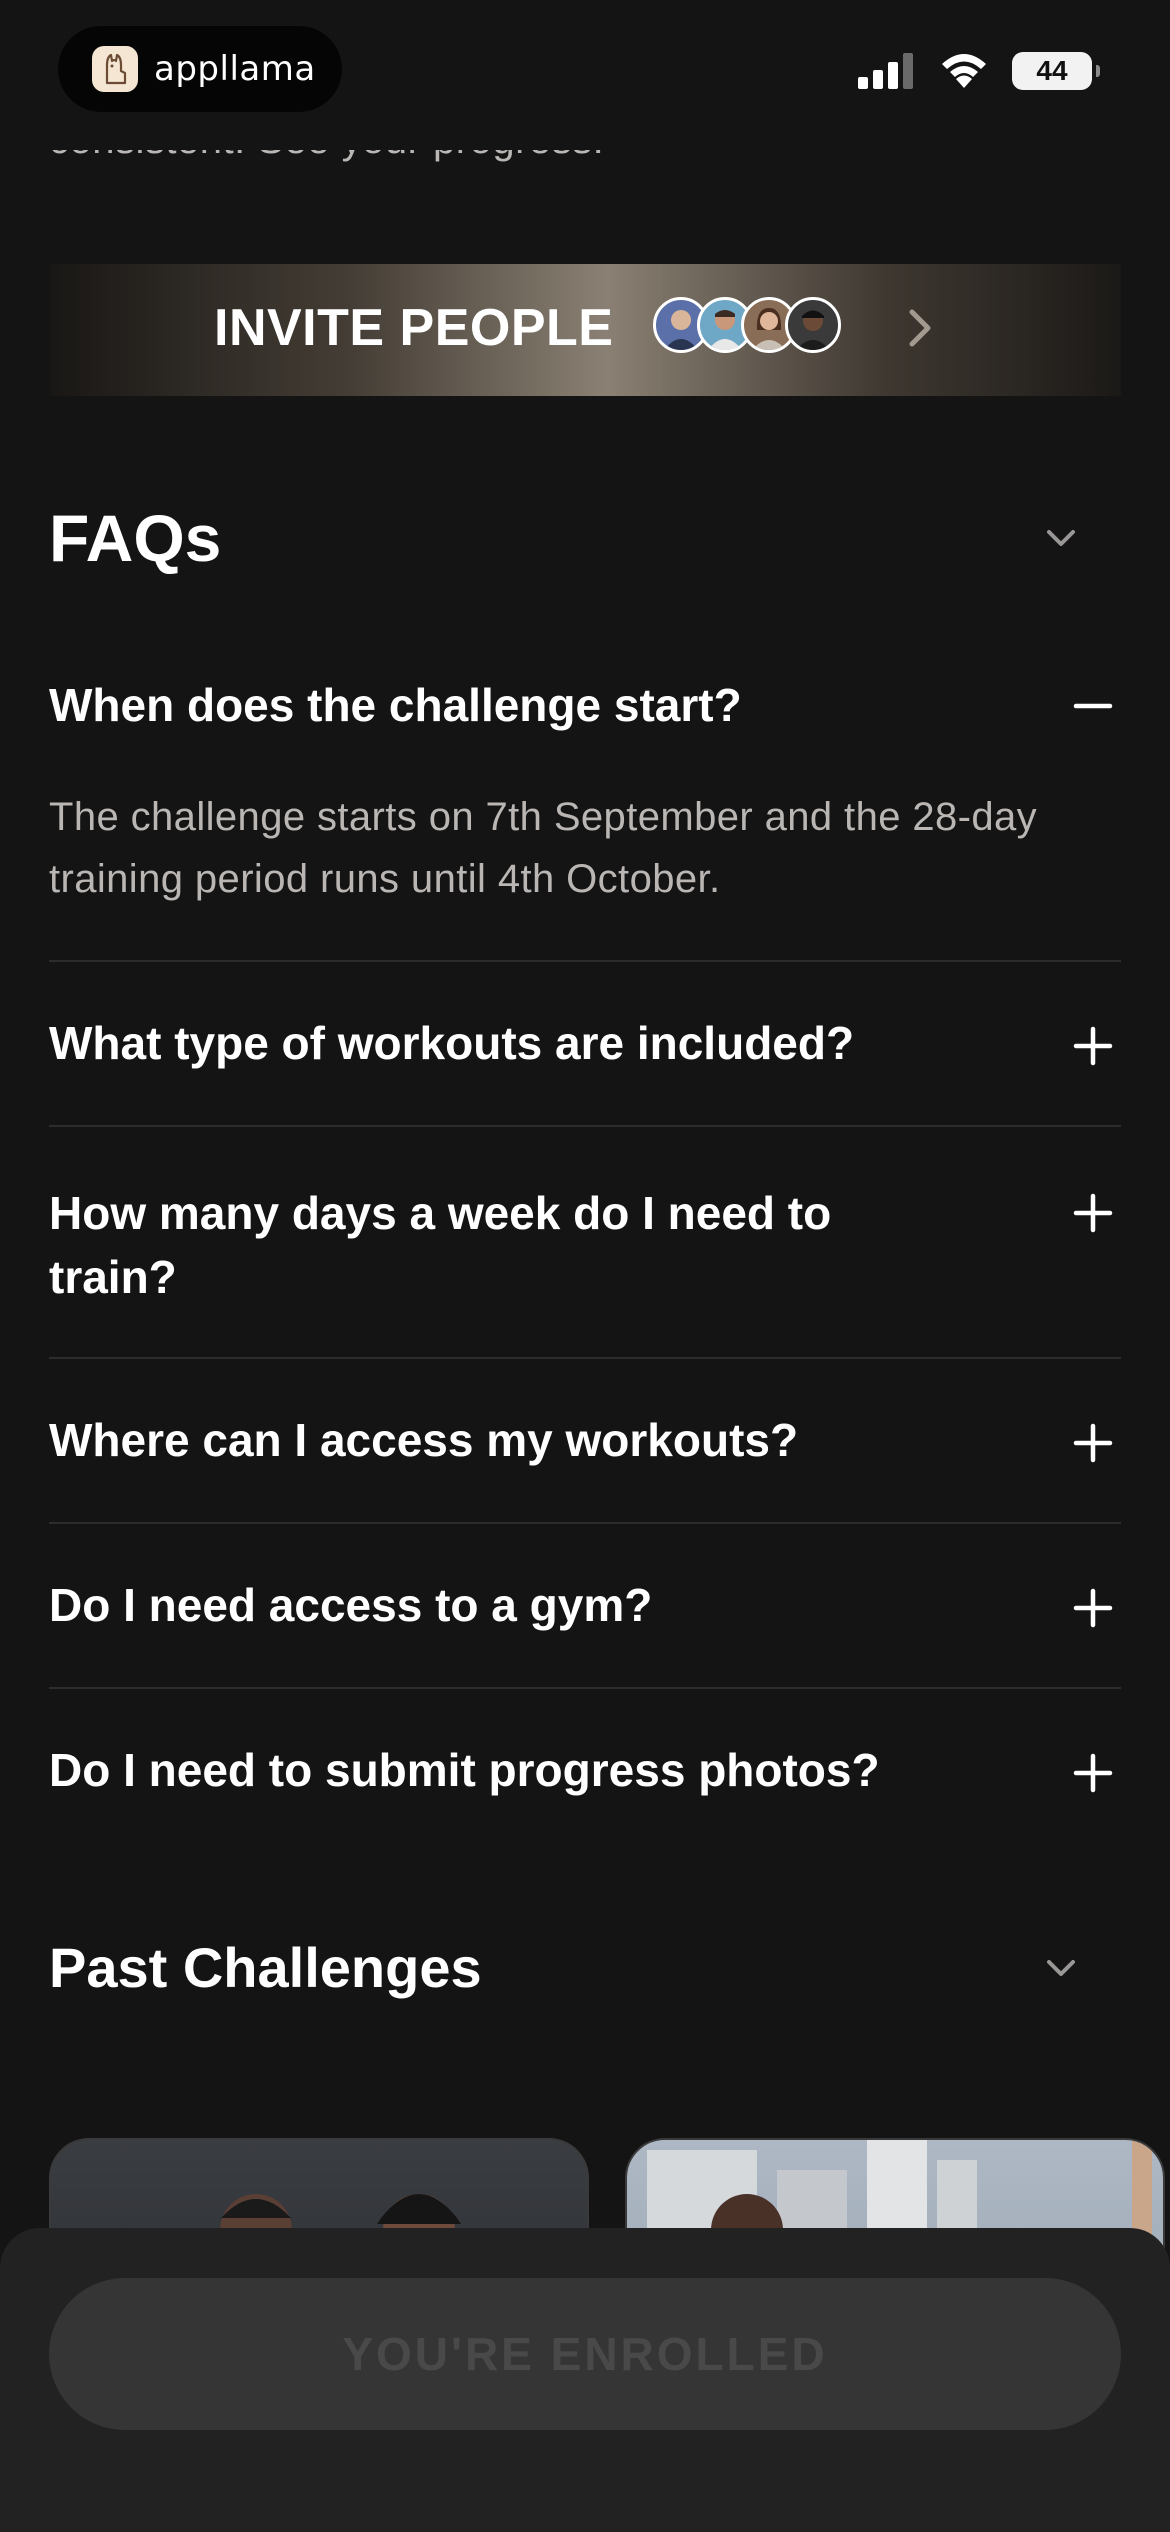 The image size is (1170, 2532). What do you see at coordinates (747, 325) in the screenshot?
I see `invite-avatars` at bounding box center [747, 325].